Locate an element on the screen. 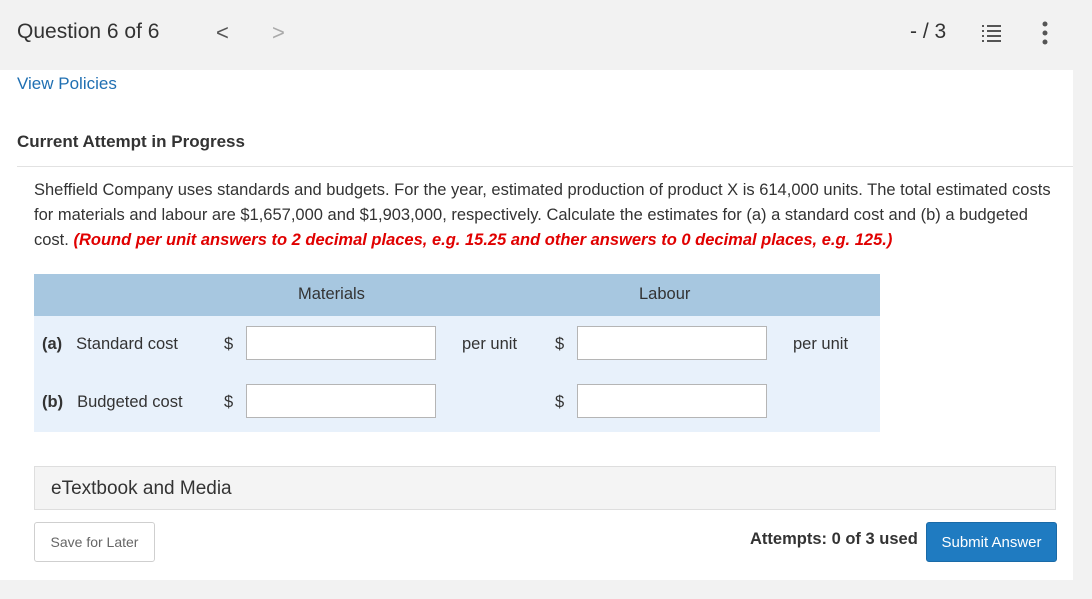 The image size is (1092, 599). row-letter: (b) is located at coordinates (53, 402).